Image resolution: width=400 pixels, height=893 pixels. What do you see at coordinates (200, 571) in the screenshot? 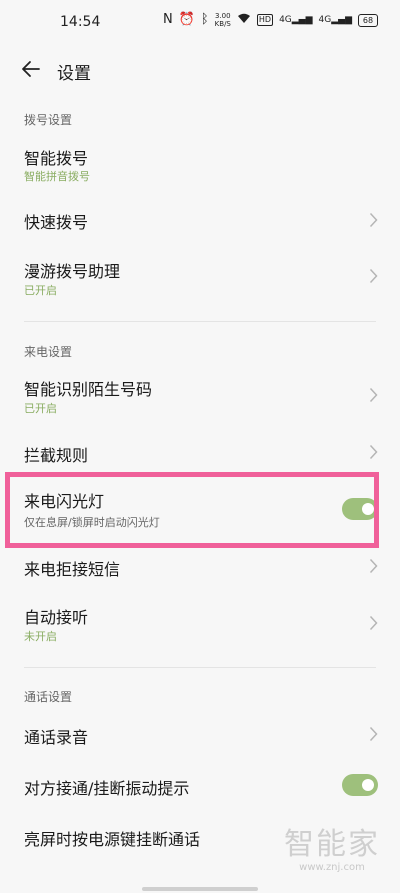
I see `reject-sms-item: 来电拒接短信` at bounding box center [200, 571].